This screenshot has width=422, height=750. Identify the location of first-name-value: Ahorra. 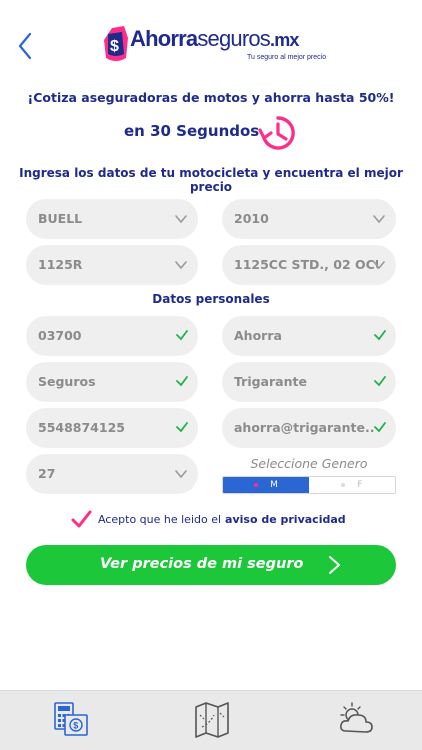
(258, 335).